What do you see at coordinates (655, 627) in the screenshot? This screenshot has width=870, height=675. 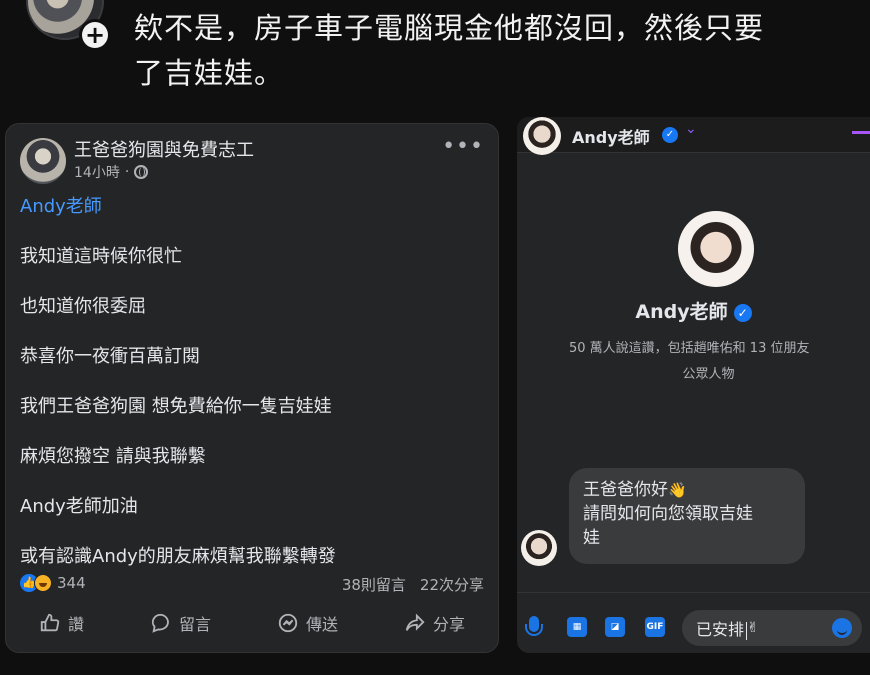 I see `gif-icon: GIF` at bounding box center [655, 627].